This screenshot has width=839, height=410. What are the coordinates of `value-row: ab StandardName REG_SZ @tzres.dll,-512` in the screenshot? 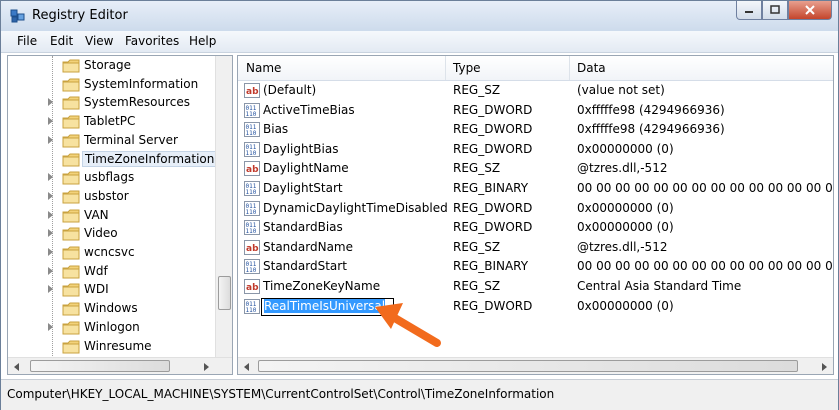 It's located at (535, 247).